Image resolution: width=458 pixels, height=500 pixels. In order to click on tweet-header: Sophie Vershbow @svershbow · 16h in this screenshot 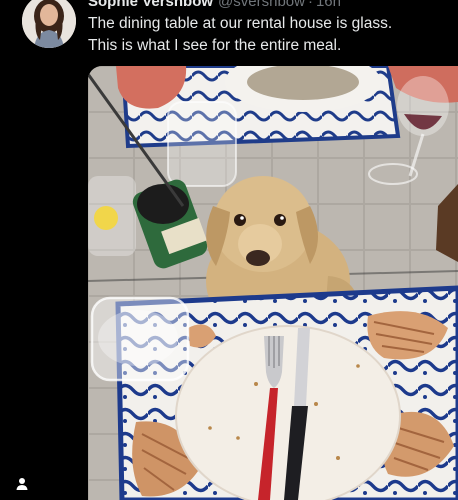, I will do `click(214, 5)`.